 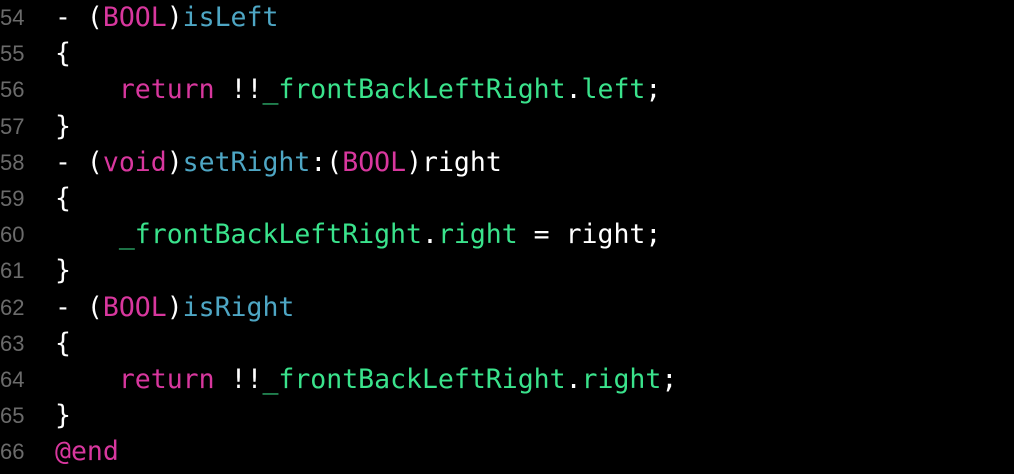 I want to click on code-text: return !!_frontBackLeftRight.left;, so click(x=358, y=90).